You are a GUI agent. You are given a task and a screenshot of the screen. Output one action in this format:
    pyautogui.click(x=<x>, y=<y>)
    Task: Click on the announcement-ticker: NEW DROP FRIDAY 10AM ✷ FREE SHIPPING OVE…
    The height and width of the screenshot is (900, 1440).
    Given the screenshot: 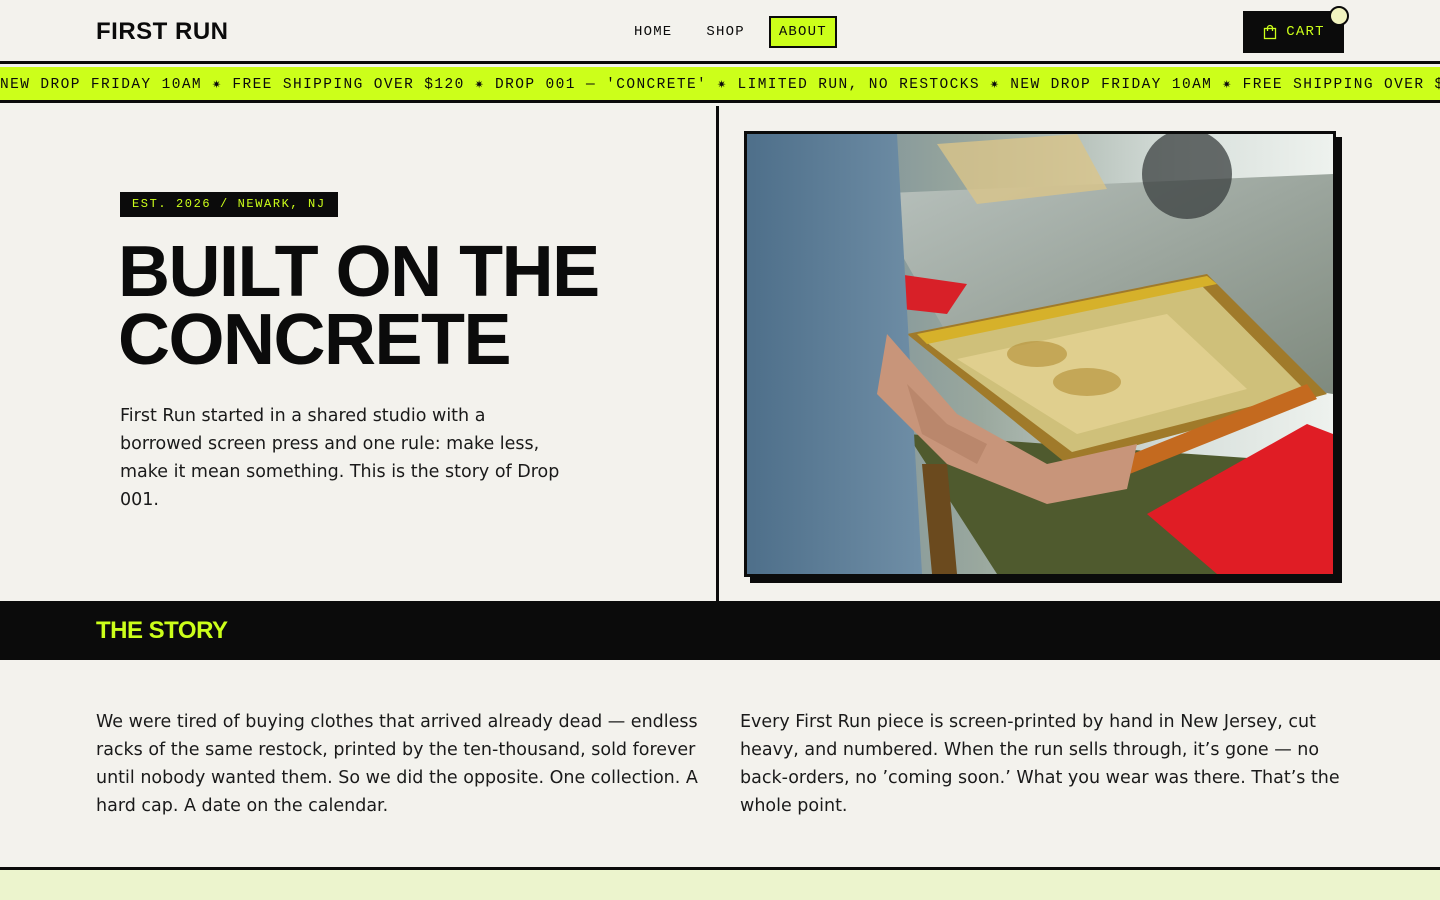 What is the action you would take?
    pyautogui.click(x=720, y=85)
    